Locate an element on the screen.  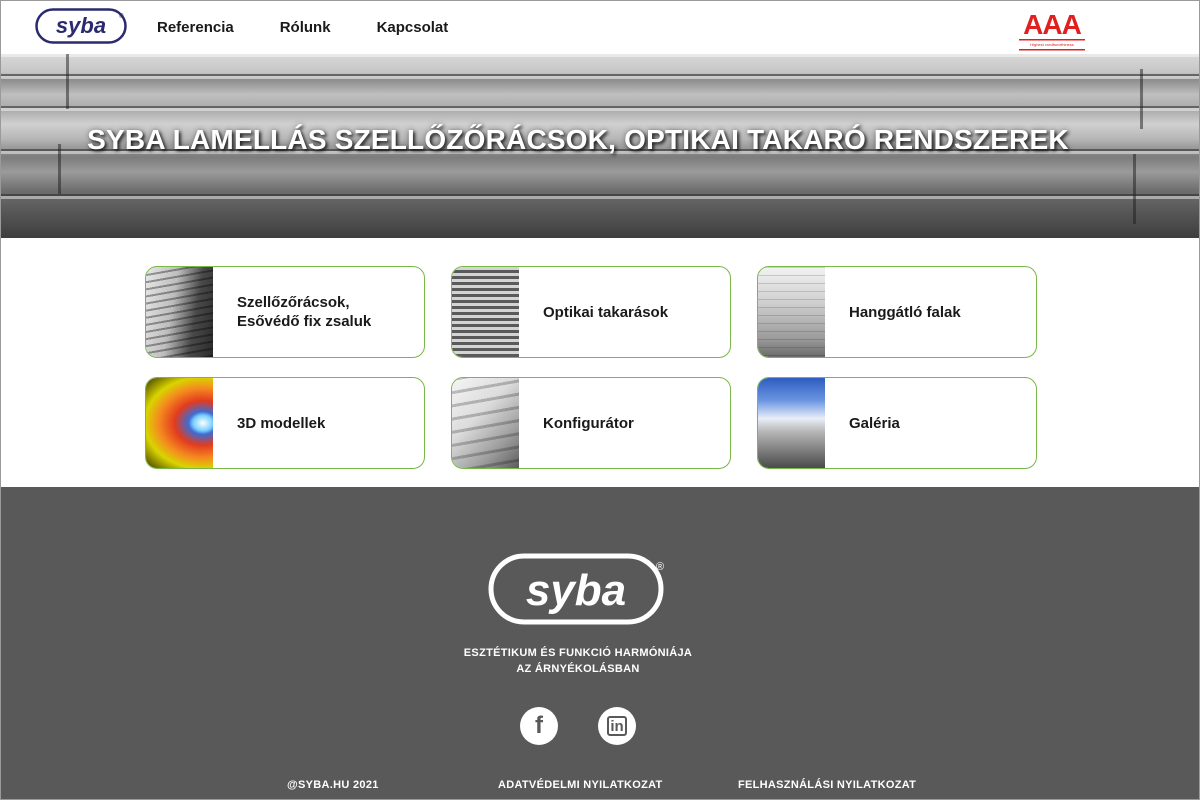
nav-links: Referencia Rólunk Kapcsolat is located at coordinates (325, 27).